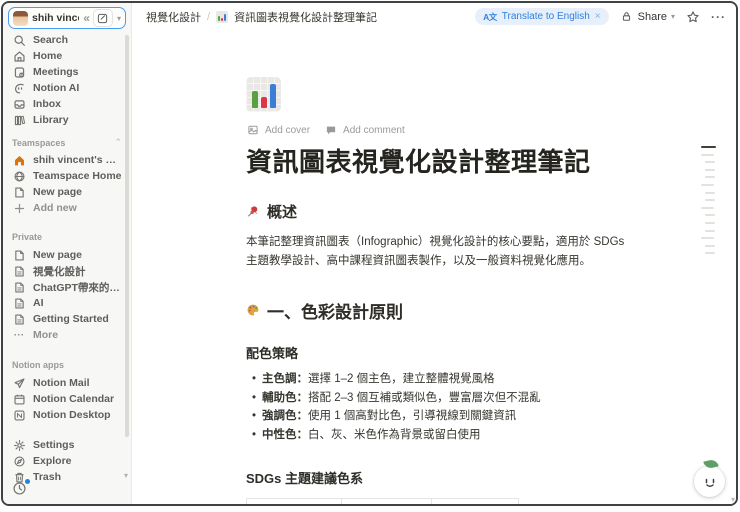 This screenshot has height=512, width=740. I want to click on scroll-corner-icon: ▾, so click(732, 499).